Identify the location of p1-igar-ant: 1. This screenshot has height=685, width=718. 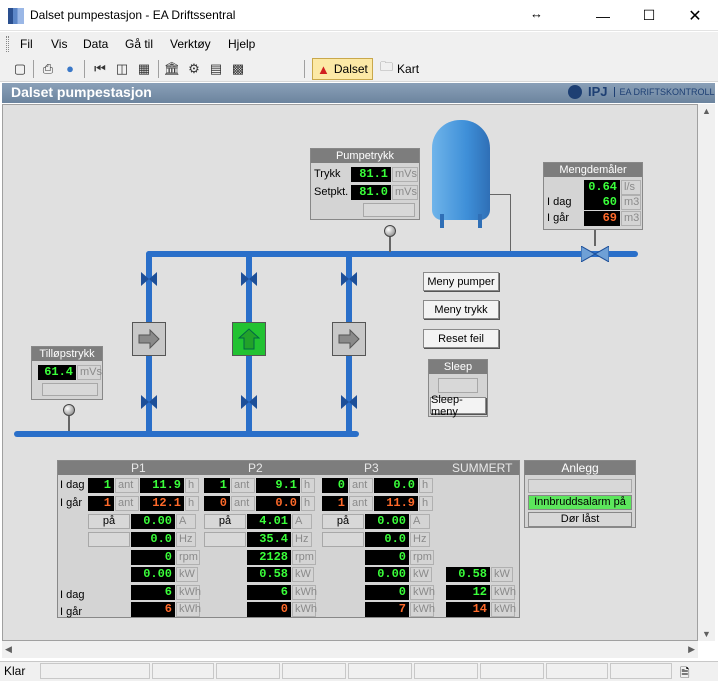
(101, 503).